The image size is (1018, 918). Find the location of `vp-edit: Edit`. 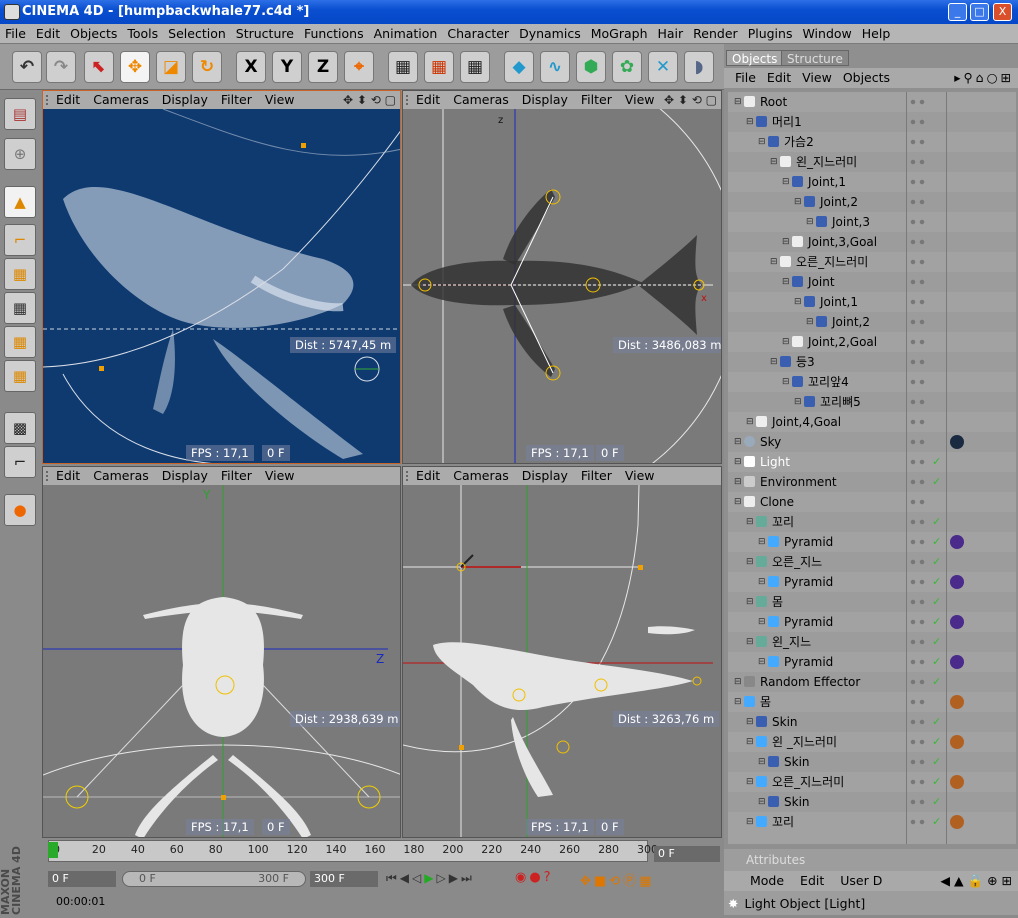

vp-edit: Edit is located at coordinates (428, 475).